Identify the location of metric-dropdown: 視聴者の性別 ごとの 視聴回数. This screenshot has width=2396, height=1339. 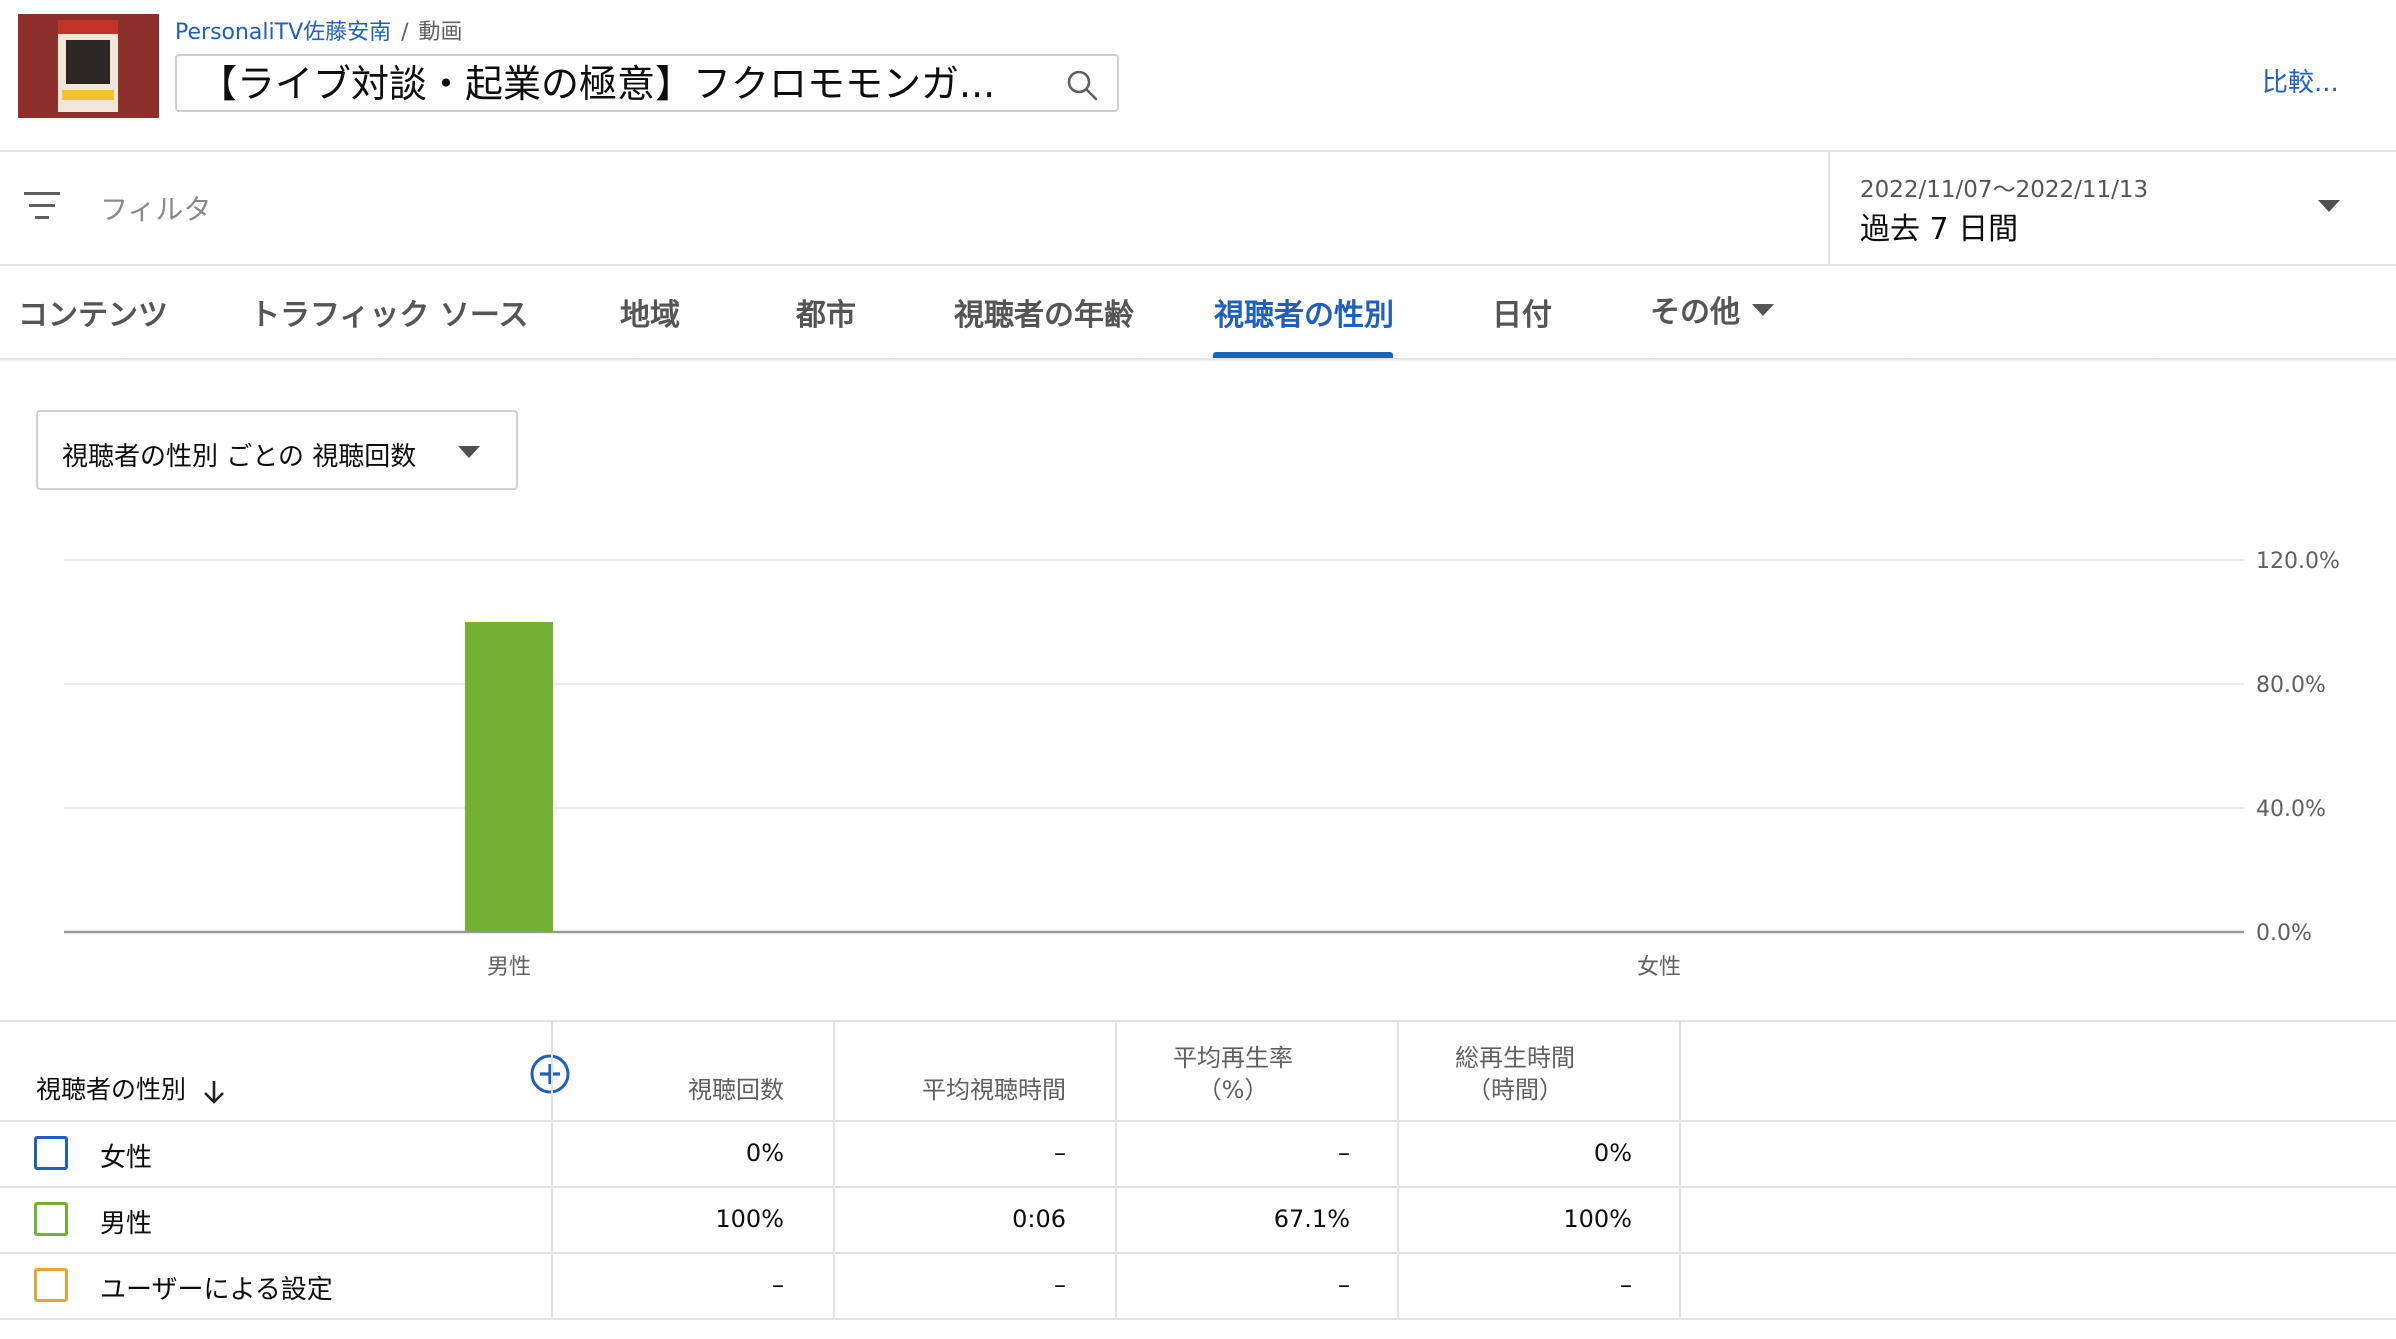
(277, 450).